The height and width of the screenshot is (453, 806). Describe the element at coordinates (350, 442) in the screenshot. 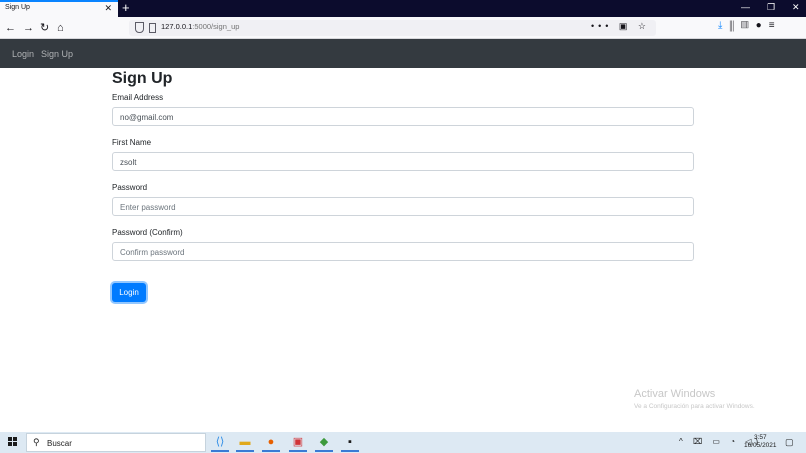

I see `terminal-icon: ▪` at that location.